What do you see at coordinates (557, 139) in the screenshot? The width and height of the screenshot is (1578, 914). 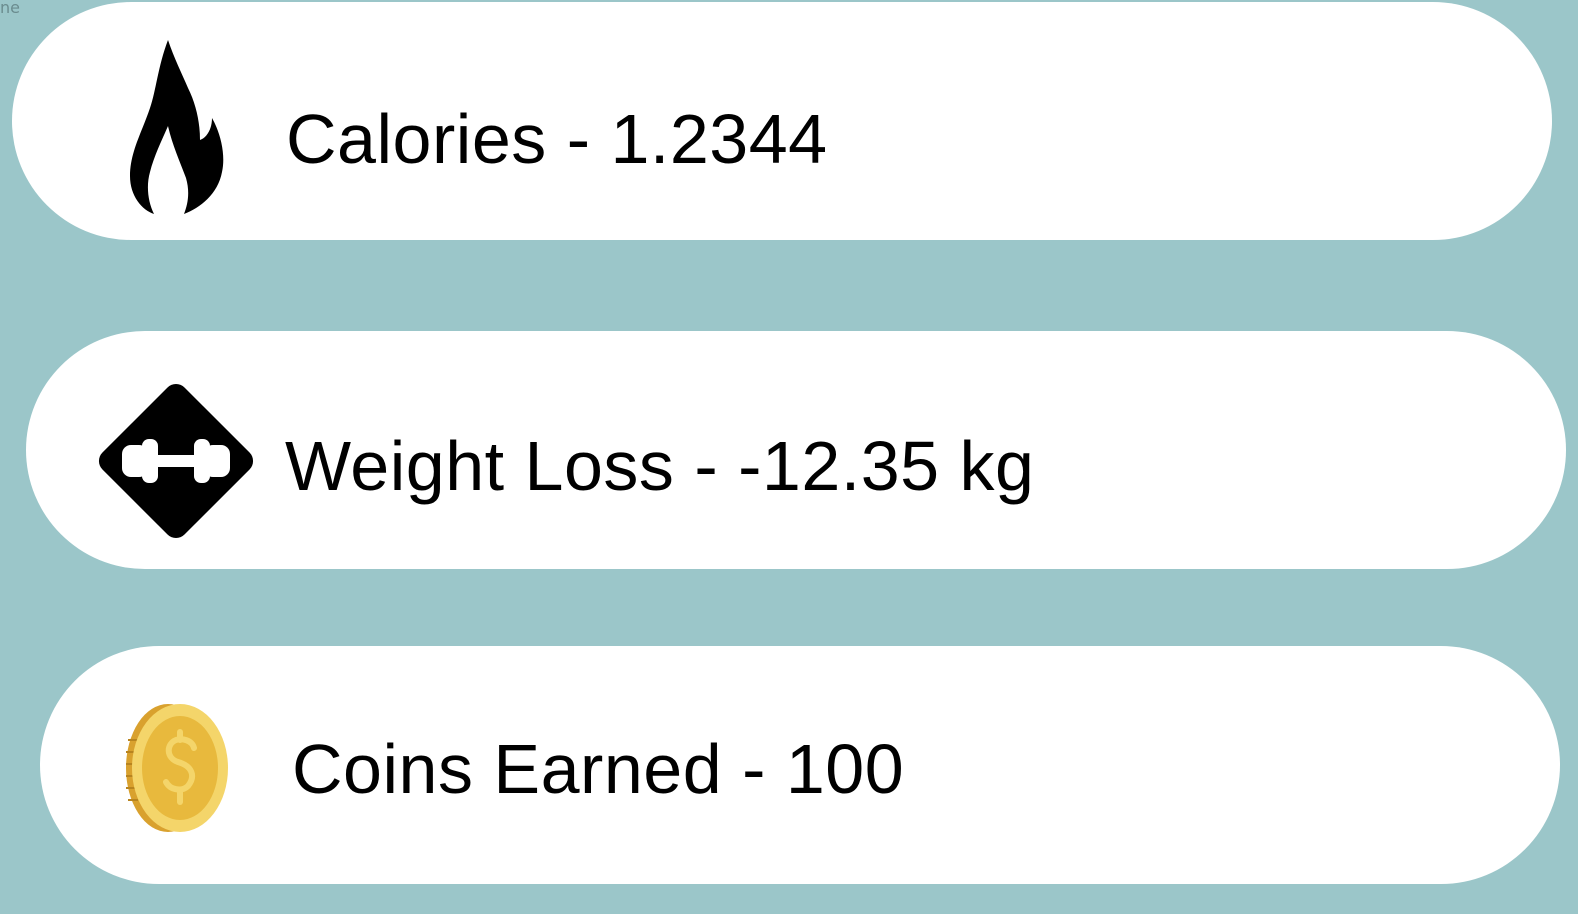 I see `calories-label: Calories - 1.2344` at bounding box center [557, 139].